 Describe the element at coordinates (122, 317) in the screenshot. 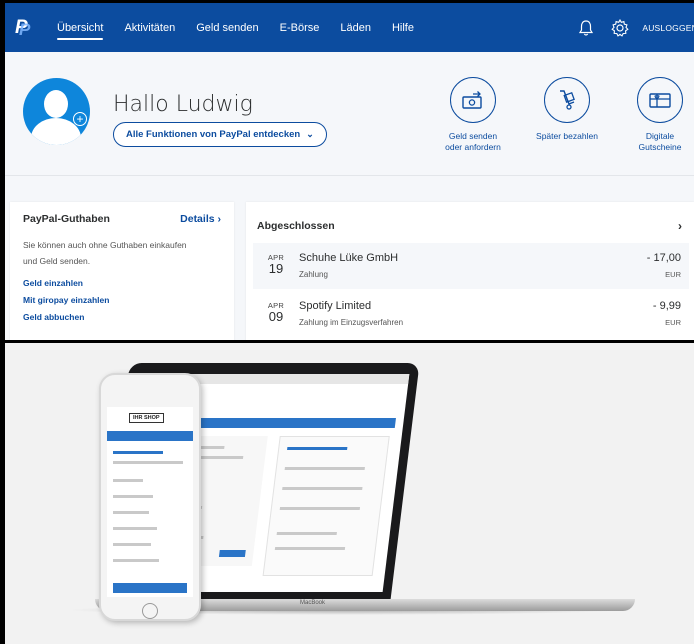

I see `withdraw-link: Geld abbuchen` at that location.